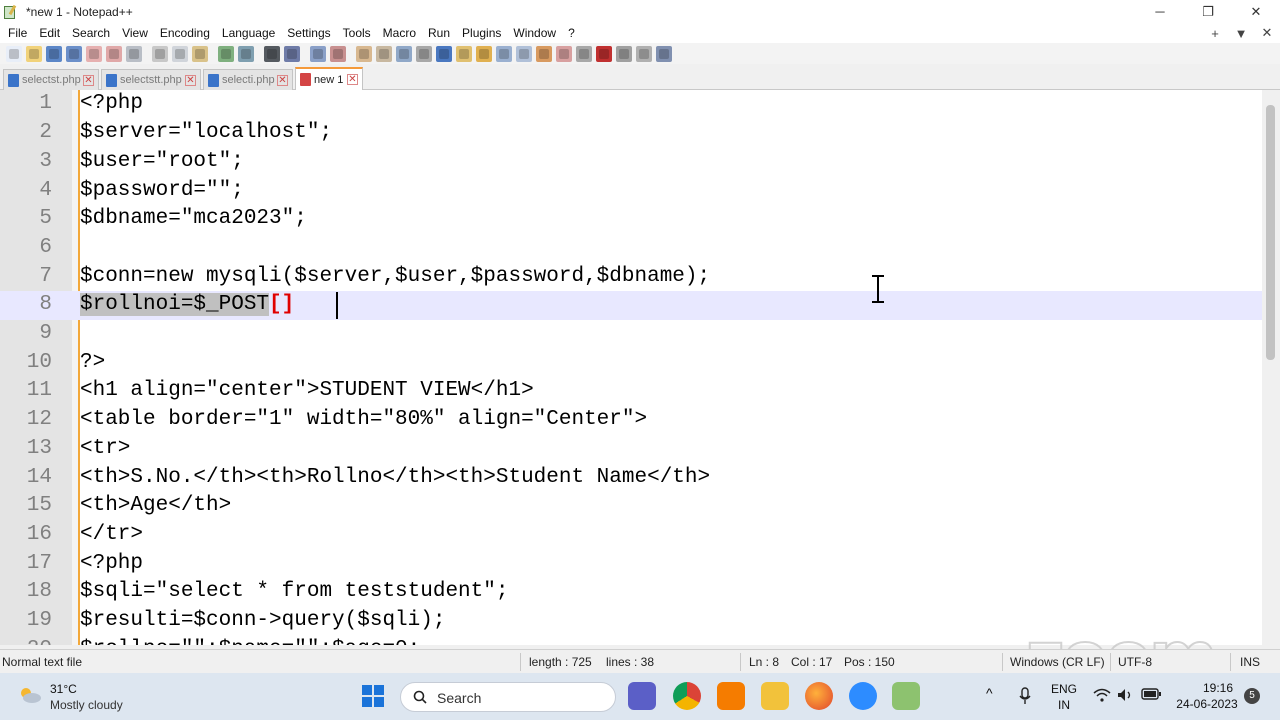 The width and height of the screenshot is (1280, 720). What do you see at coordinates (1207, 704) in the screenshot?
I see `clock-date: 24-06-2023` at bounding box center [1207, 704].